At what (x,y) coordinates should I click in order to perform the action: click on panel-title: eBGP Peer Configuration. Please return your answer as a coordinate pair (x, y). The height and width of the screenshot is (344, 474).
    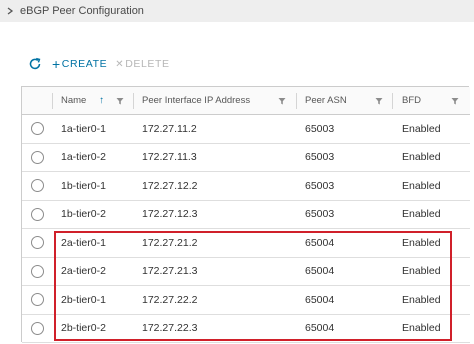
    Looking at the image, I should click on (82, 11).